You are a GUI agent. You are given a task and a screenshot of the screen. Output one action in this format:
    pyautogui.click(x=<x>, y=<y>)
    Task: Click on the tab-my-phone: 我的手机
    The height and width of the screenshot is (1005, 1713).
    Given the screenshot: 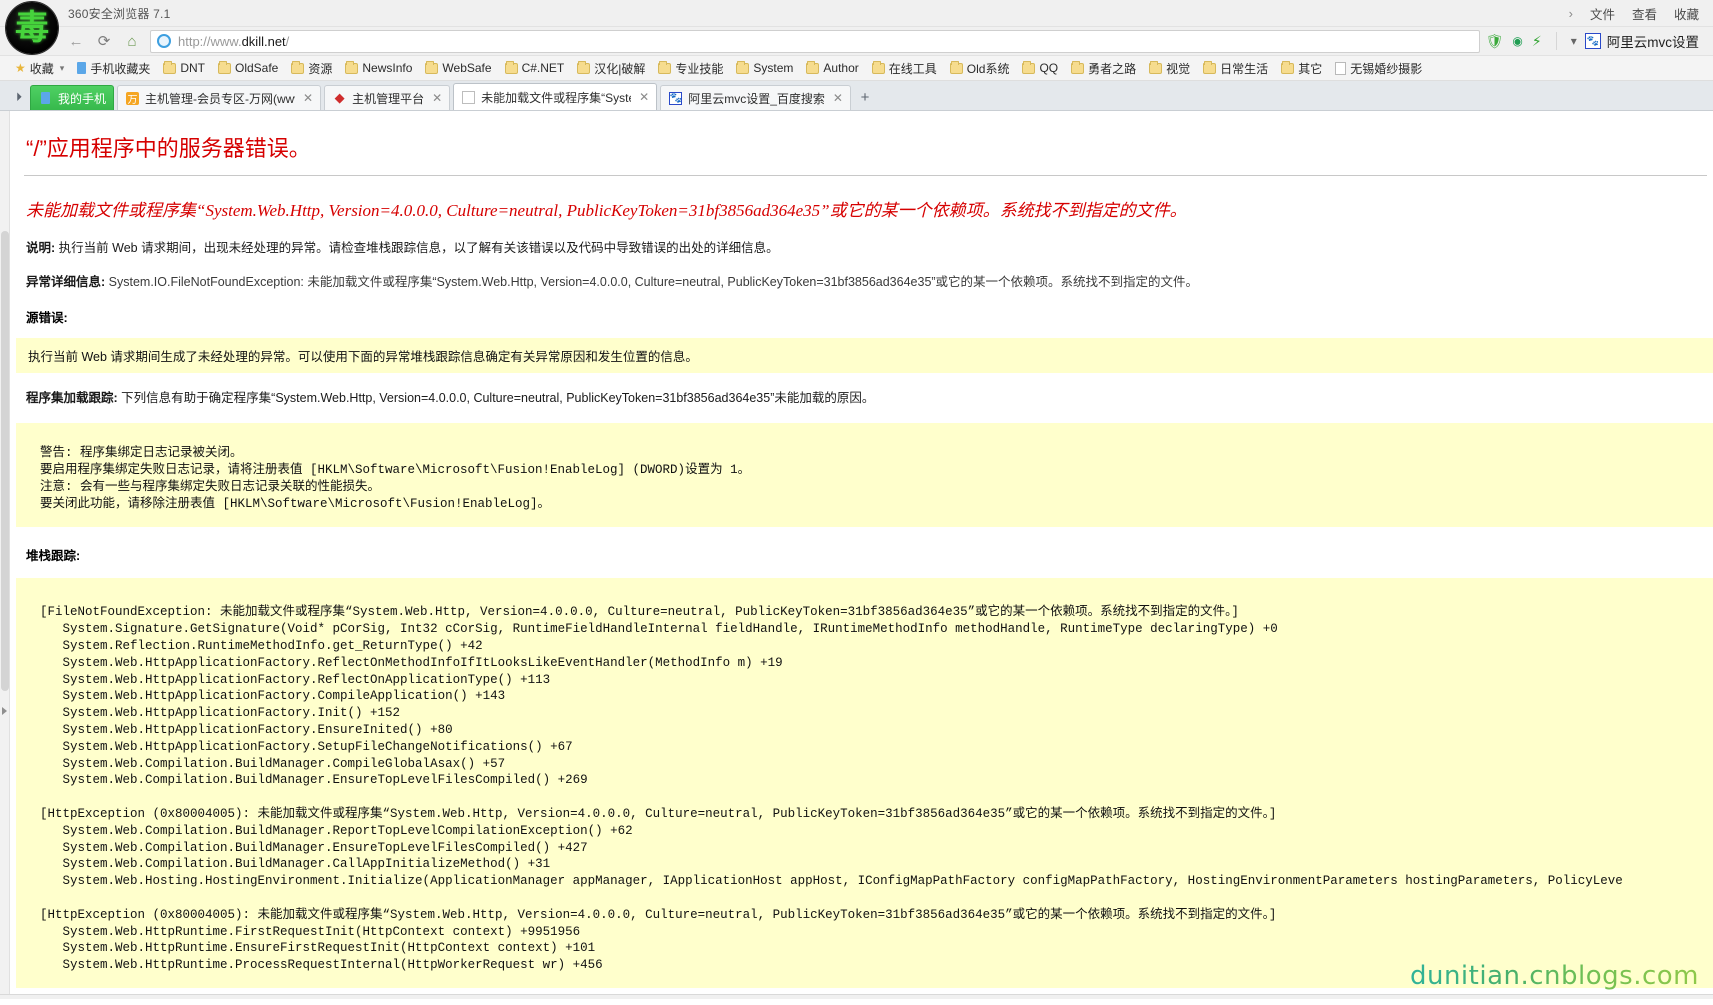 What is the action you would take?
    pyautogui.click(x=72, y=97)
    